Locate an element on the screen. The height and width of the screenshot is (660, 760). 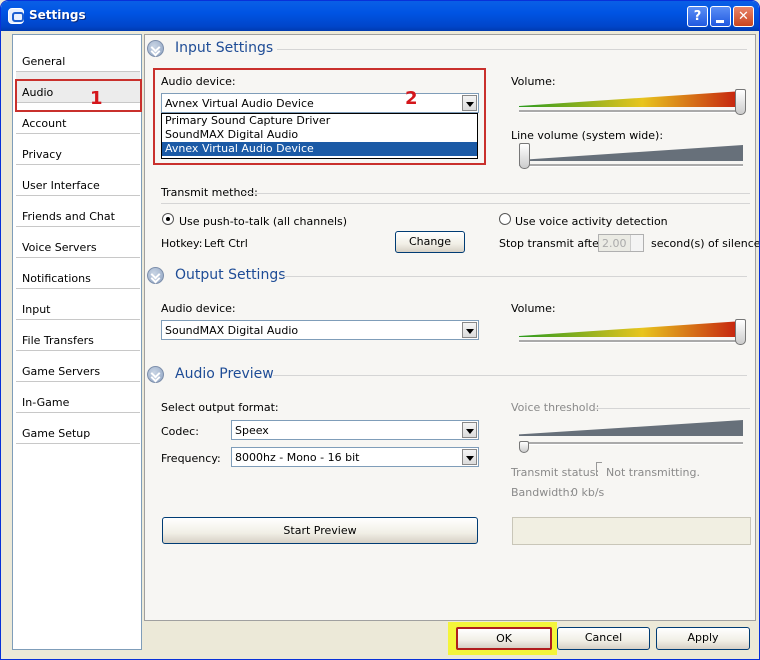
hotkey-value: Left Ctrl is located at coordinates (226, 243).